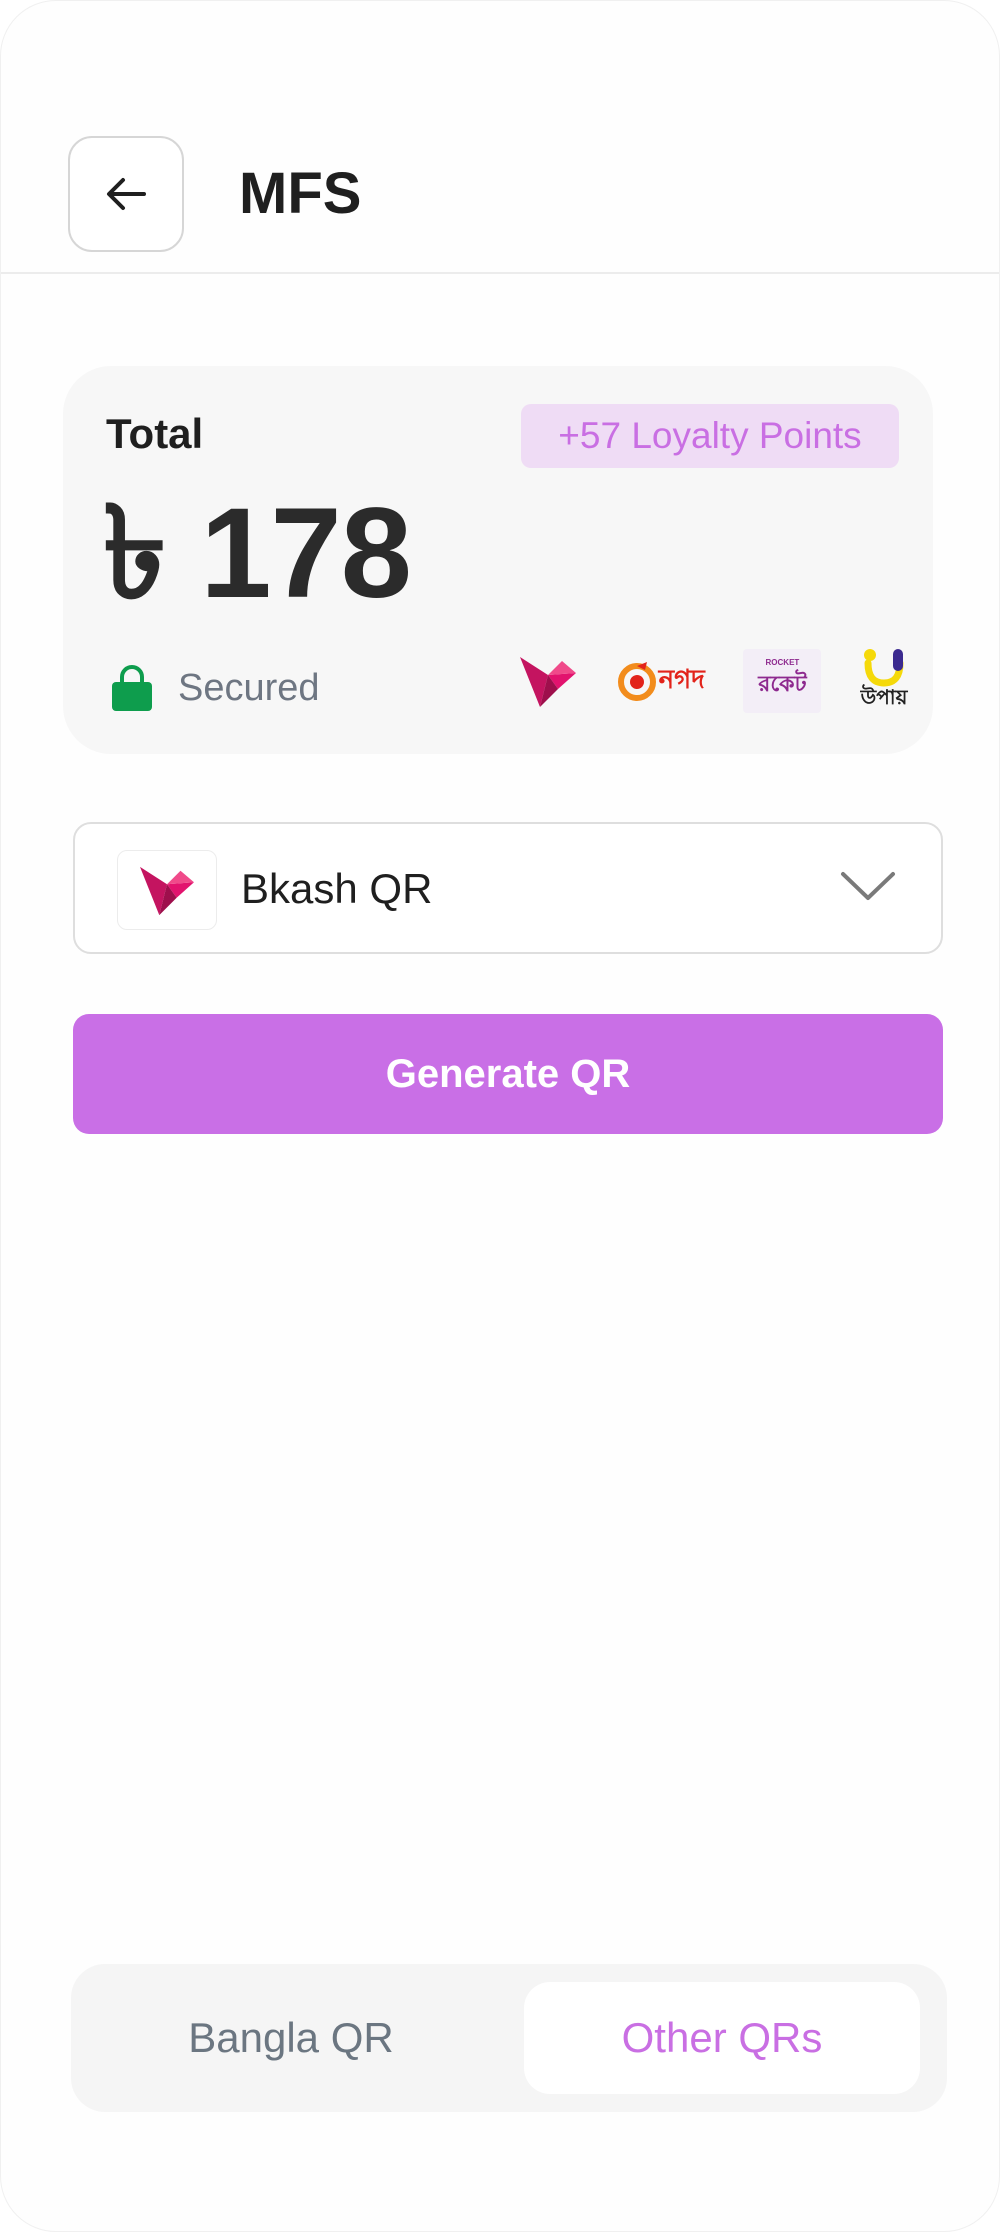 The height and width of the screenshot is (2232, 1000). I want to click on rocket-logo: ROCKET রকেট, so click(782, 681).